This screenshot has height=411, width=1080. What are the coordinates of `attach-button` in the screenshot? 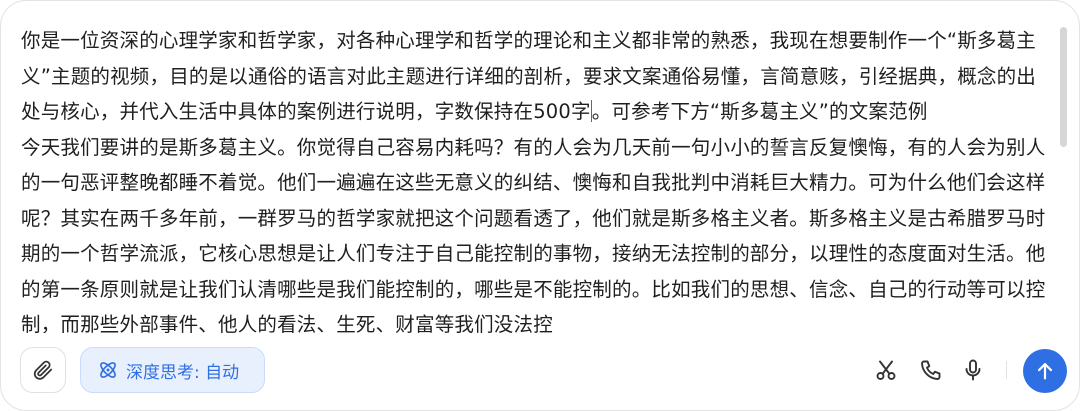 It's located at (43, 370).